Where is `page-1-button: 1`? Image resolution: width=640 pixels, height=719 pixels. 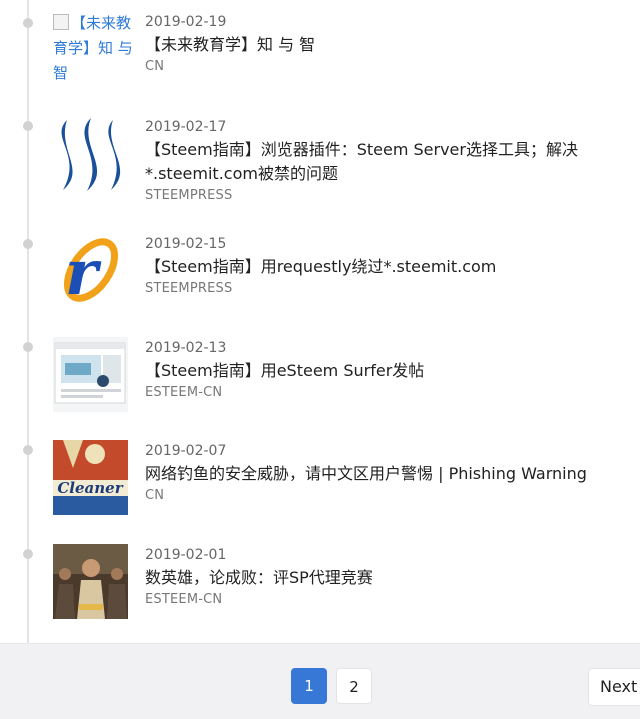 page-1-button: 1 is located at coordinates (309, 686).